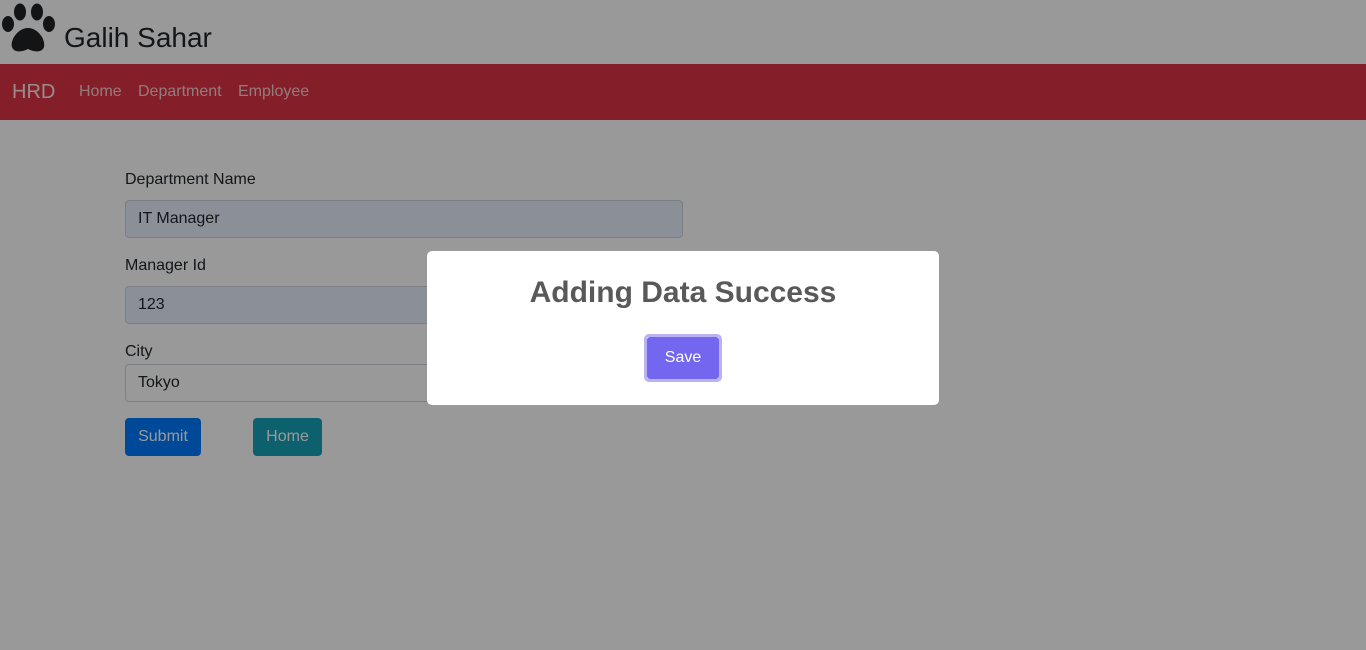 The image size is (1366, 650). I want to click on success-modal: Adding Data Success Save, so click(683, 328).